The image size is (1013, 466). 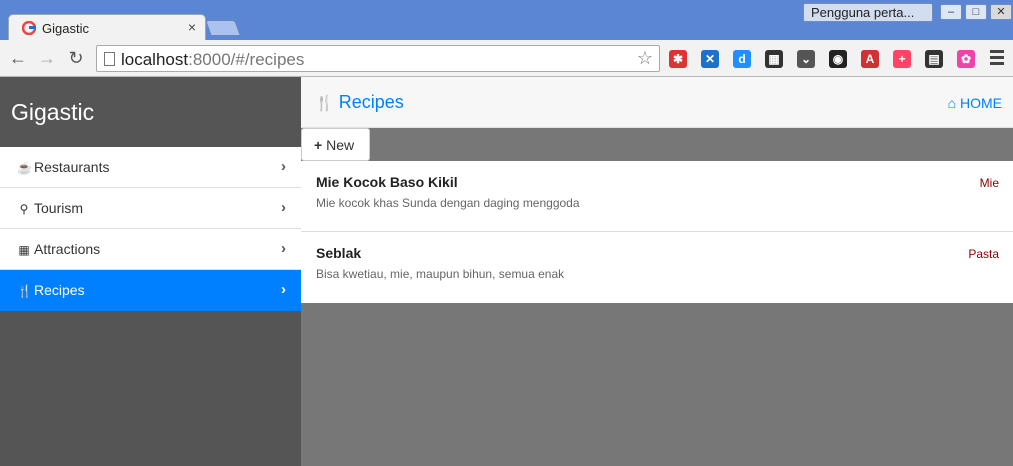 I want to click on maximize-button: □, so click(x=976, y=12).